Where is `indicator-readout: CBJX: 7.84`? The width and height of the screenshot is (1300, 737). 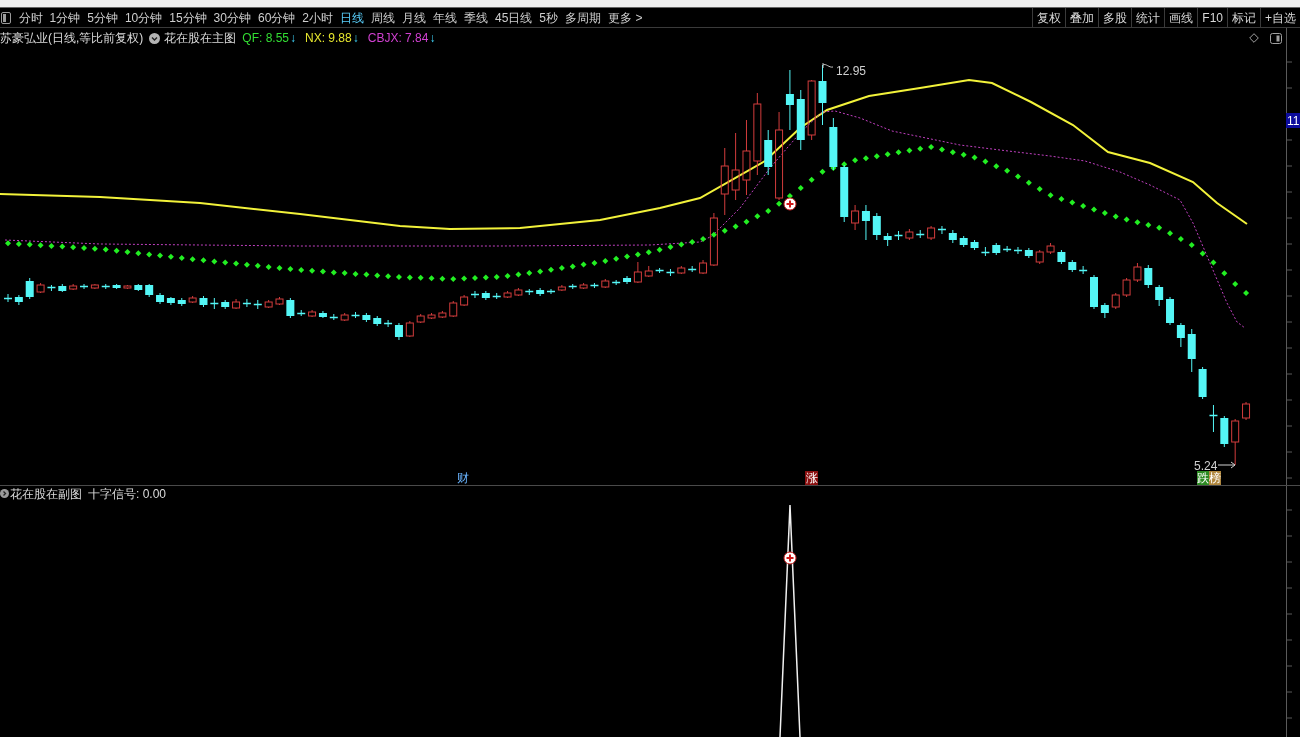
indicator-readout: CBJX: 7.84 is located at coordinates (398, 38).